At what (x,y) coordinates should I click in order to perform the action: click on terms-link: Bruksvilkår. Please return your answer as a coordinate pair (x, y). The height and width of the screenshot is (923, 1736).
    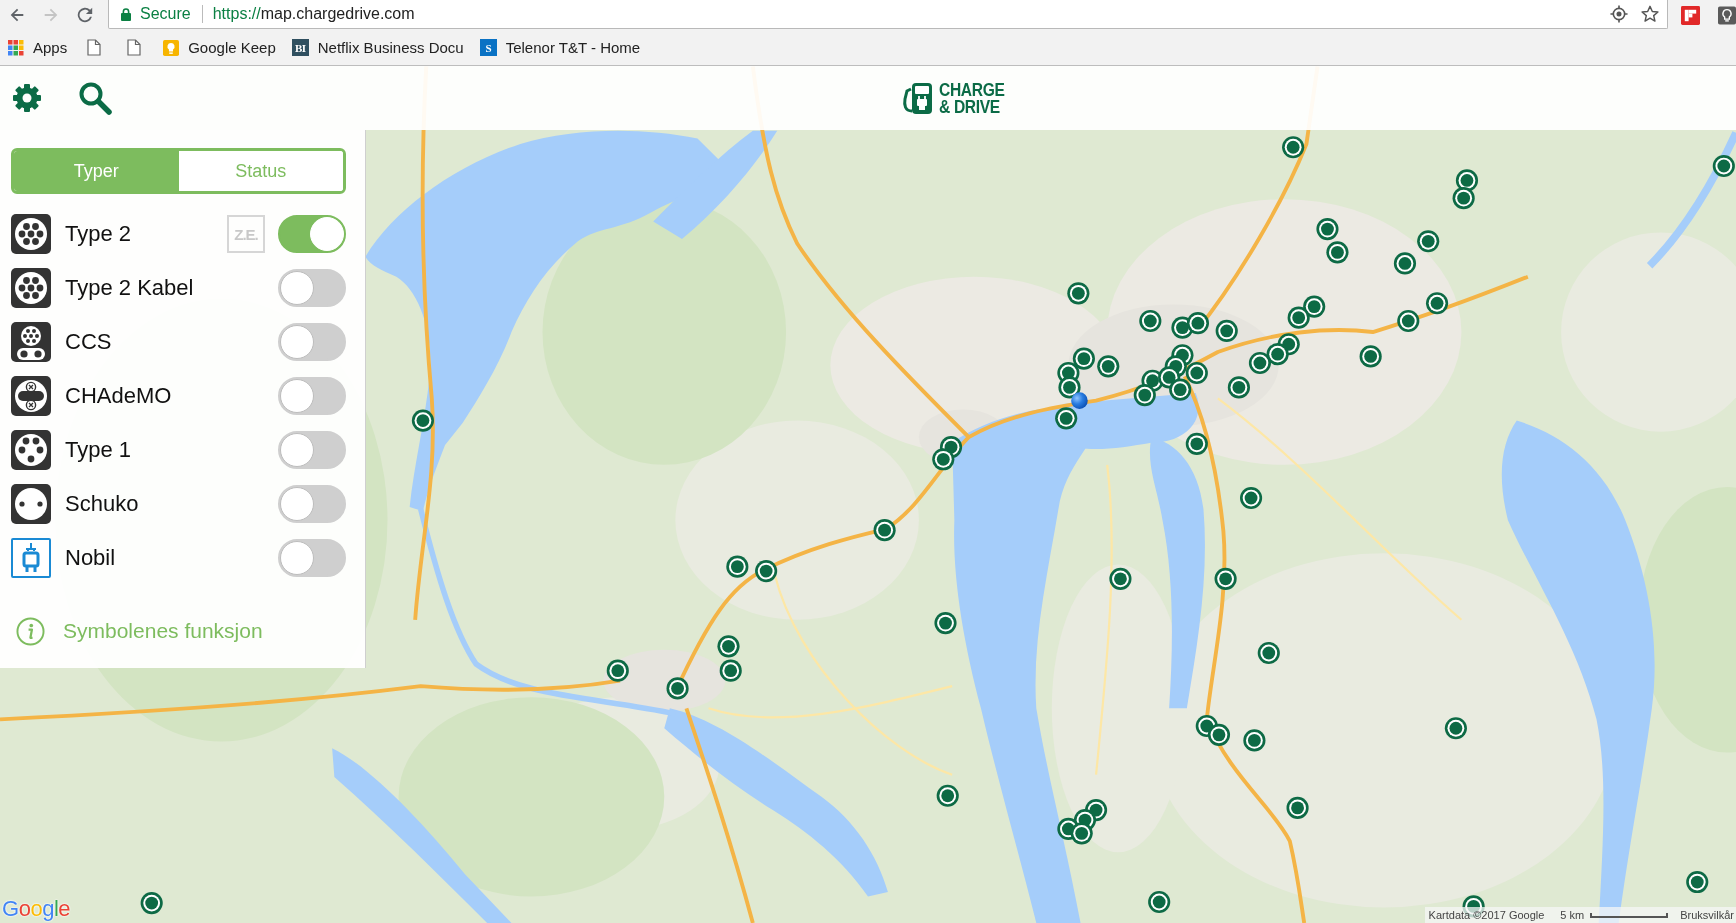
    Looking at the image, I should click on (1707, 915).